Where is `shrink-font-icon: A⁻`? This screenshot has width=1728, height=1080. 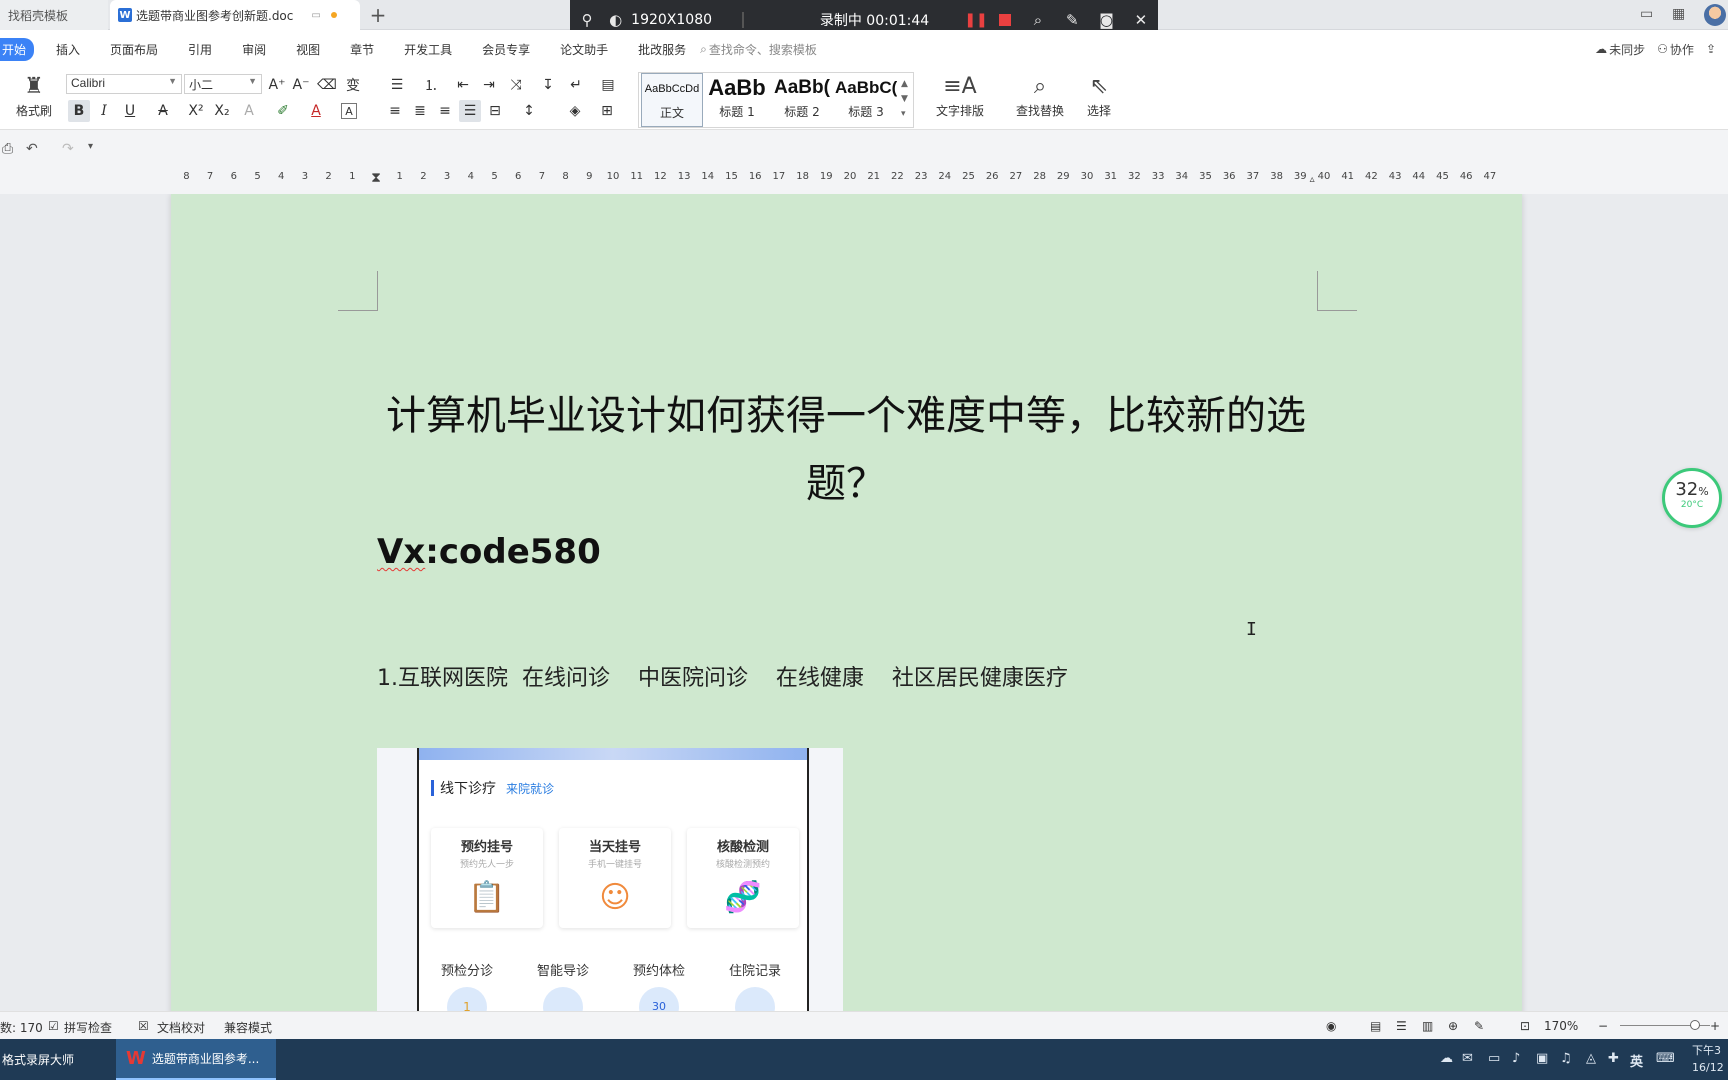 shrink-font-icon: A⁻ is located at coordinates (301, 85).